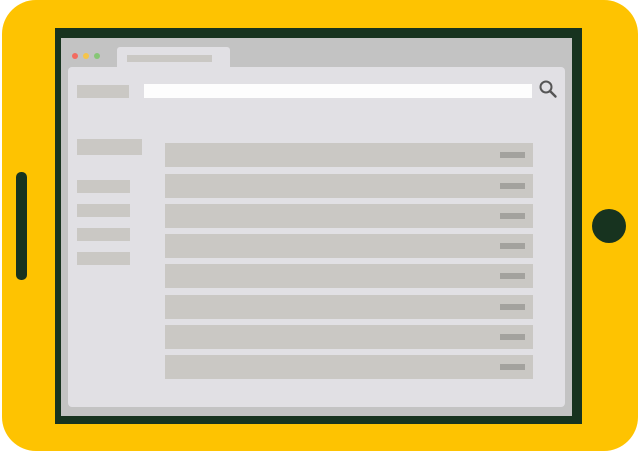 This screenshot has width=640, height=453. Describe the element at coordinates (103, 91) in the screenshot. I see `logo-placeholder` at that location.